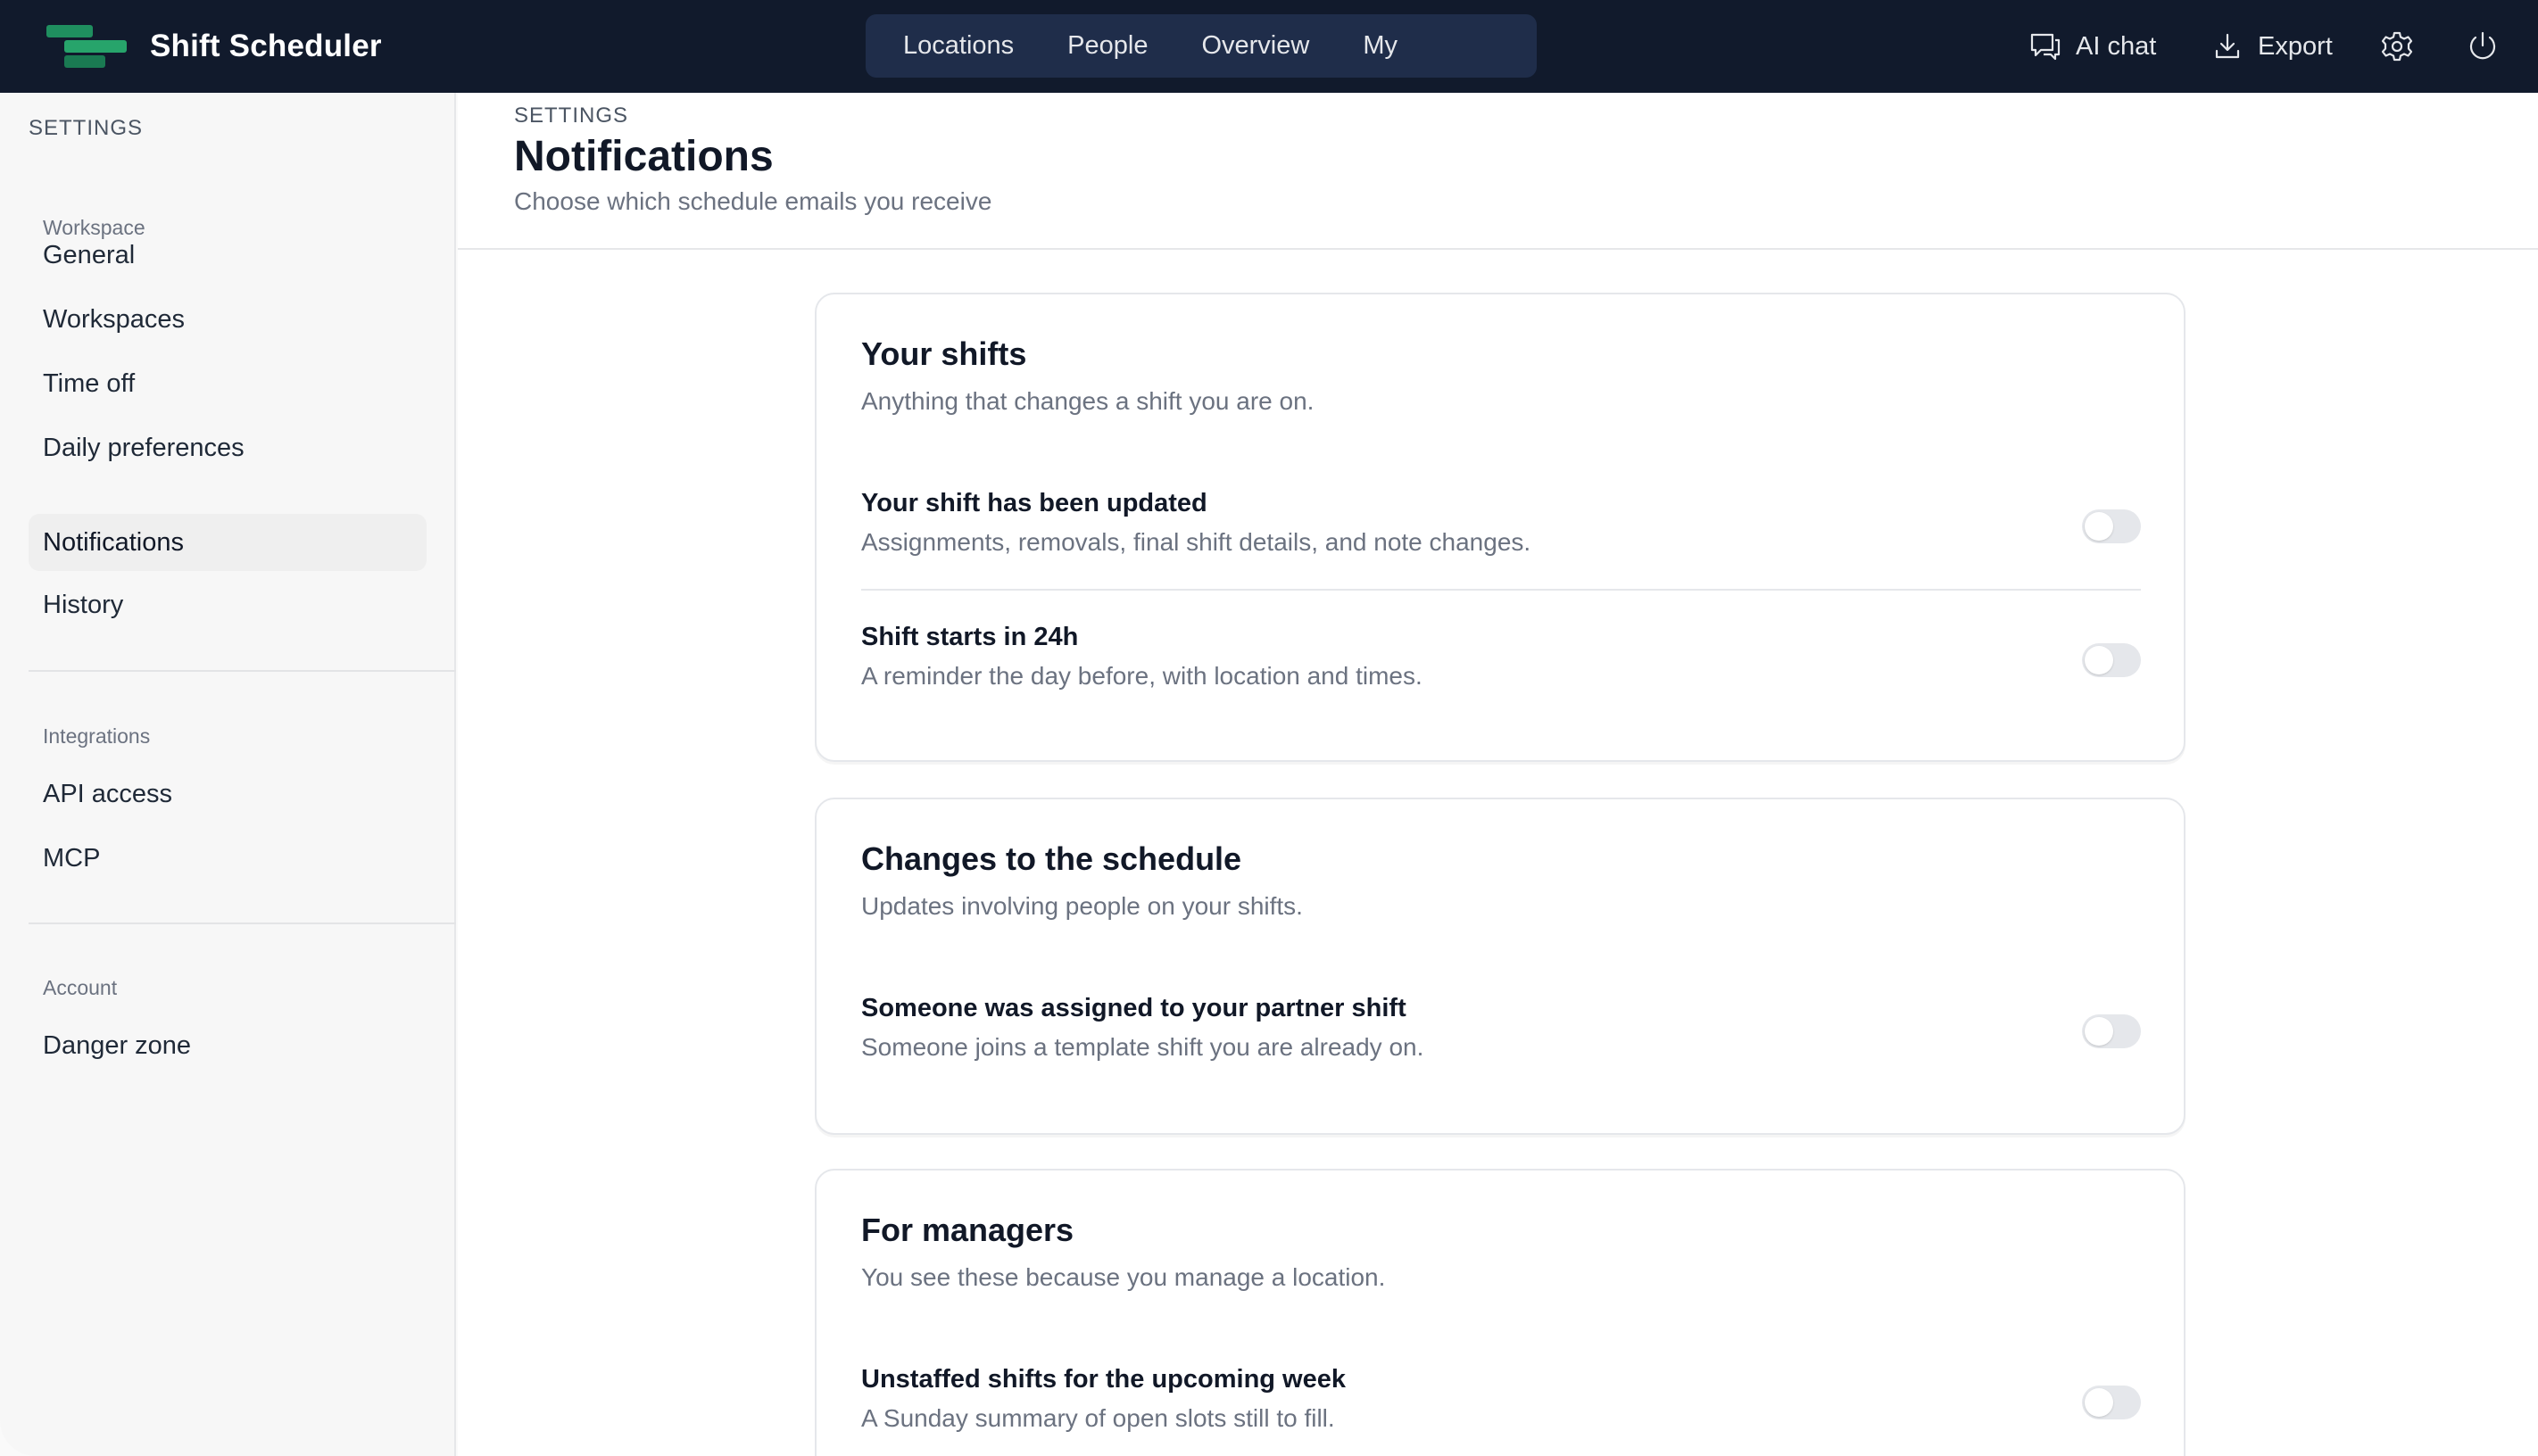 The height and width of the screenshot is (1456, 2538). Describe the element at coordinates (958, 46) in the screenshot. I see `nav-locations: Locations` at that location.